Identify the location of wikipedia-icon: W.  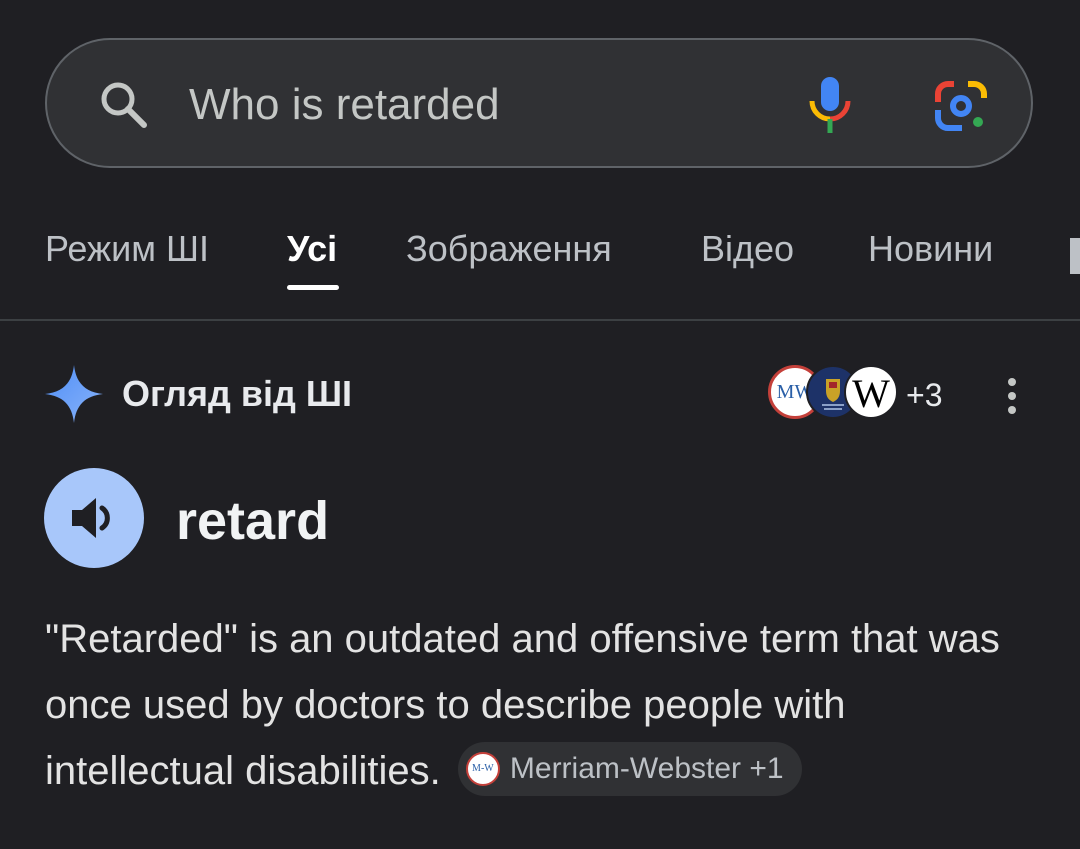
(871, 392).